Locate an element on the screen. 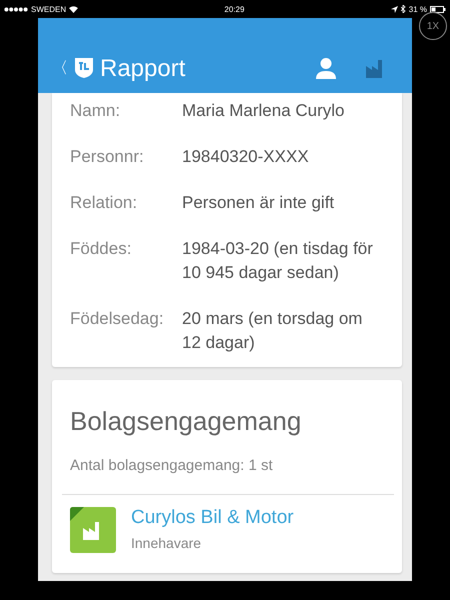  field-value: 1984-03-20 (en tisdag för 10 945 dagar sedan) is located at coordinates (278, 261).